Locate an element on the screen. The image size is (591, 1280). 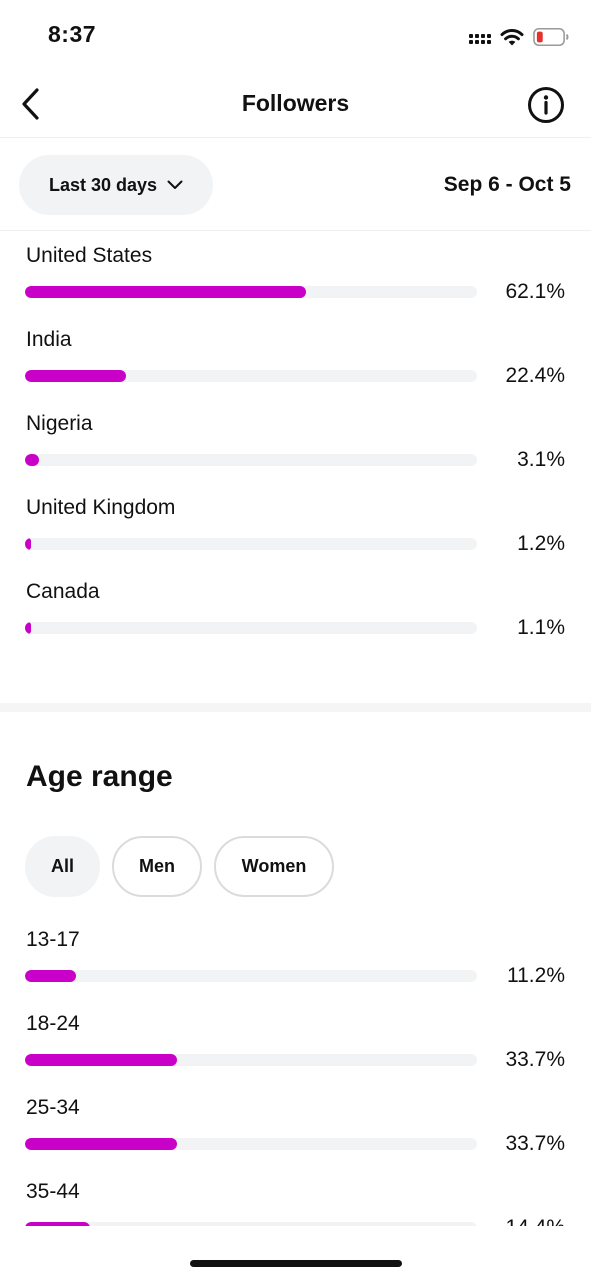
age-row: 18-24 33.7% is located at coordinates (295, 1054).